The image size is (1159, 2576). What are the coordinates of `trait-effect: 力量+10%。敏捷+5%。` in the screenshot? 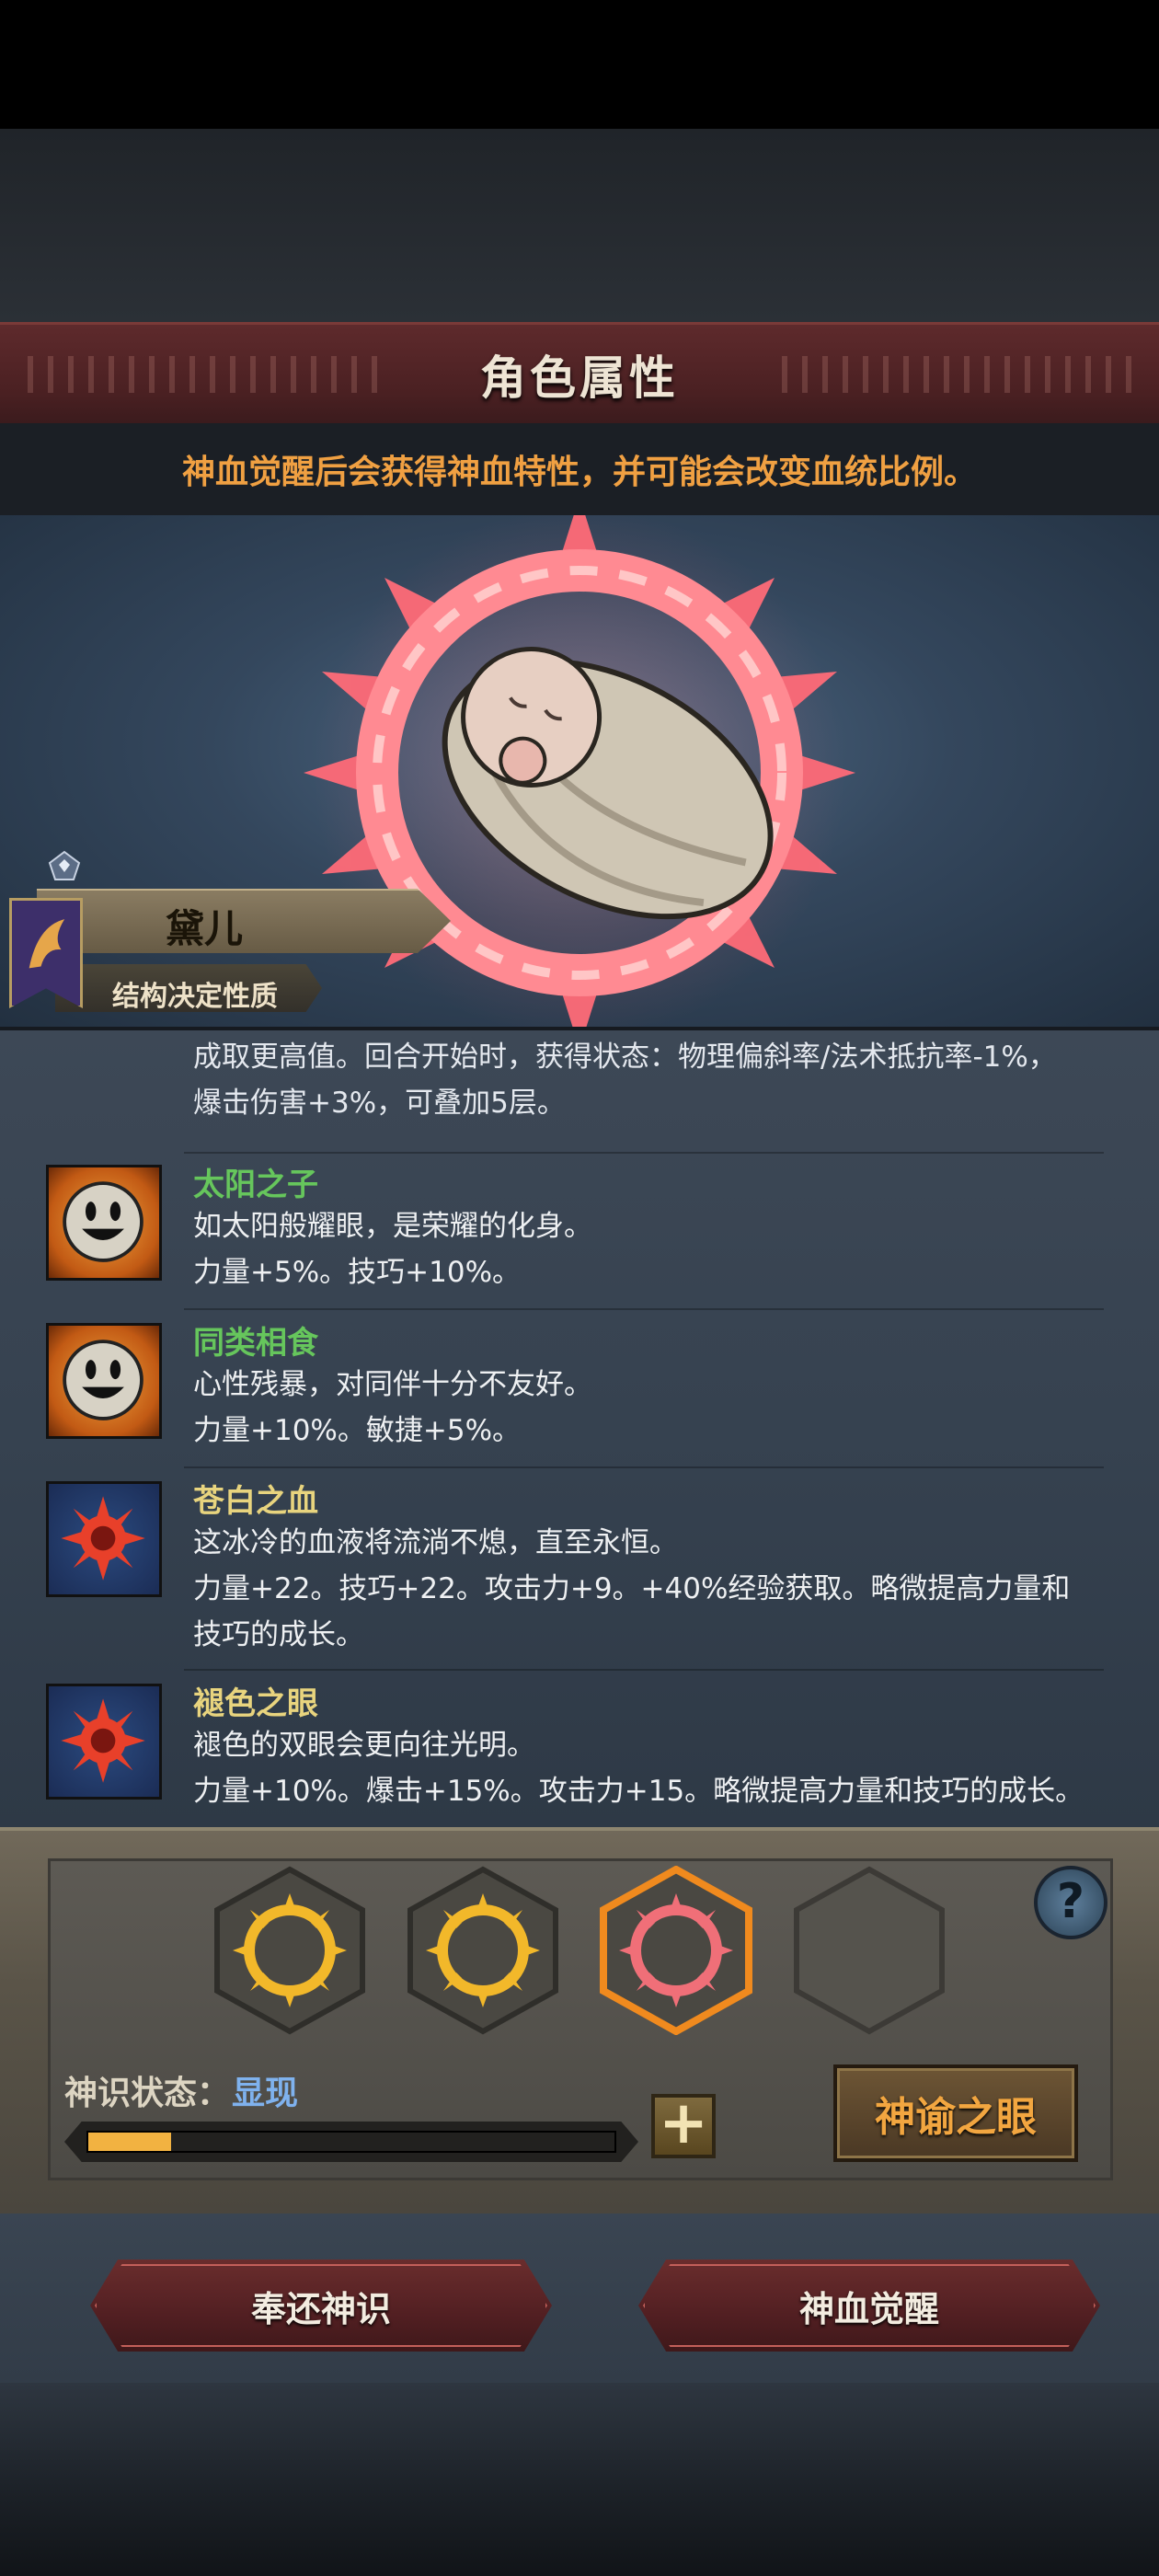 It's located at (357, 1430).